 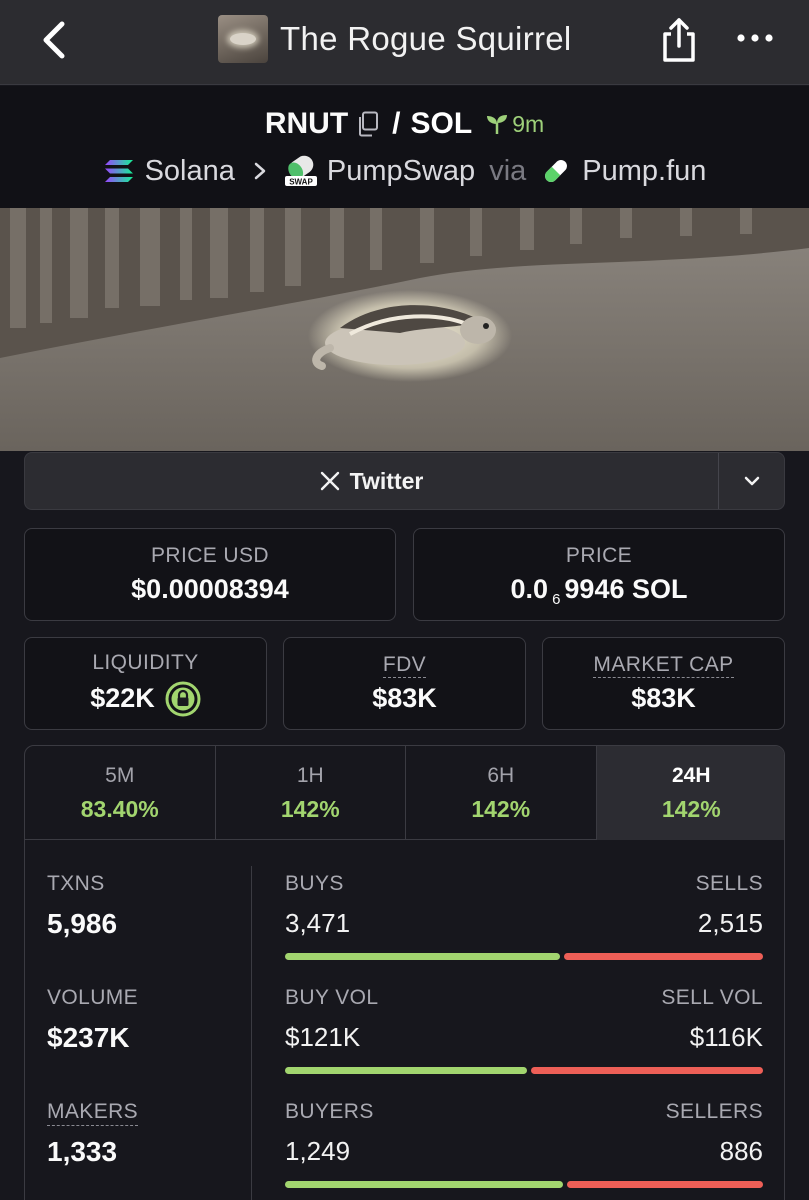 I want to click on buy-vol-bar-fill, so click(x=406, y=1070).